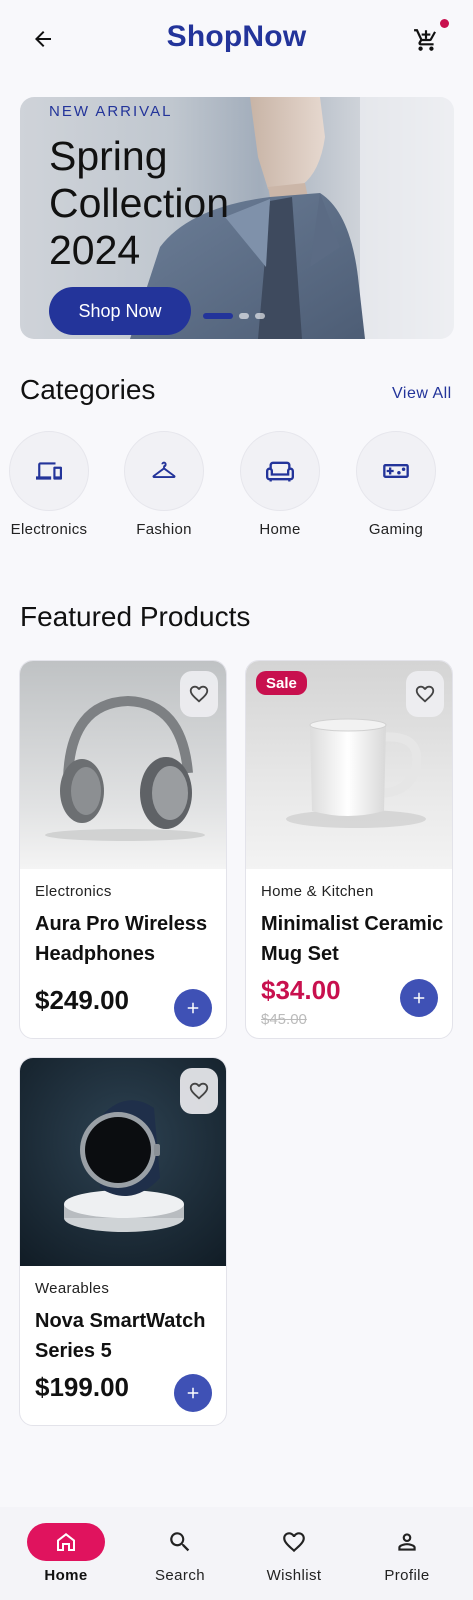 The height and width of the screenshot is (1600, 473). What do you see at coordinates (66, 1575) in the screenshot?
I see `nav-label: Home` at bounding box center [66, 1575].